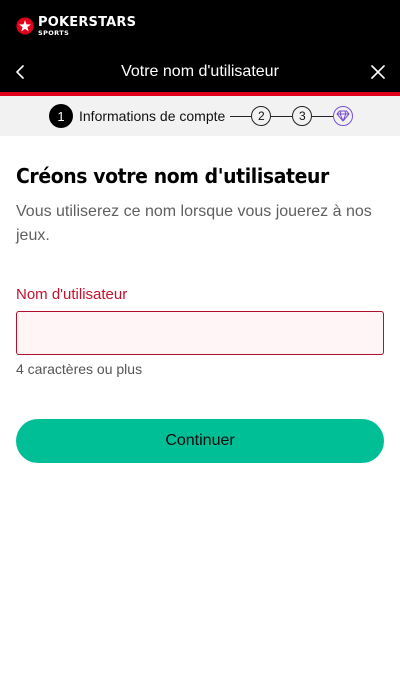 This screenshot has width=400, height=700. Describe the element at coordinates (79, 369) in the screenshot. I see `username-hint: 4 caractères ou plus` at that location.